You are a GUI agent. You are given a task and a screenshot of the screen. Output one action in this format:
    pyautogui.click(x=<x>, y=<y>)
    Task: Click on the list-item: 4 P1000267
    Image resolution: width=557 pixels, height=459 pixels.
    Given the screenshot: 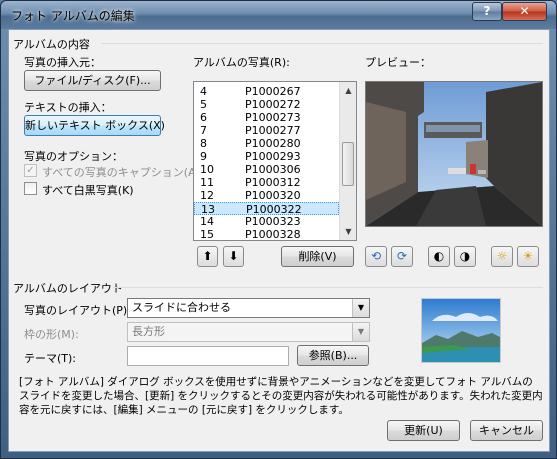 What is the action you would take?
    pyautogui.click(x=266, y=91)
    